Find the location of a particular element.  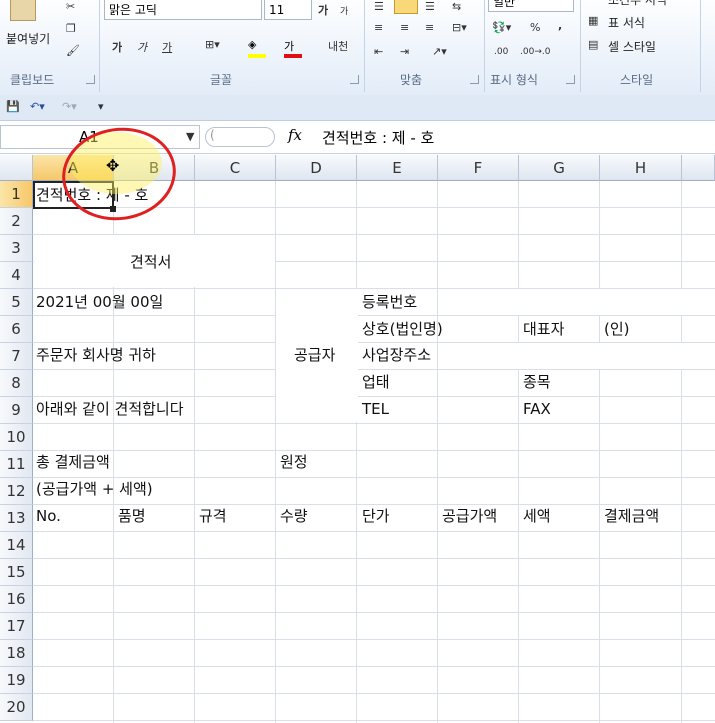

header-tax: 세액 is located at coordinates (537, 516).